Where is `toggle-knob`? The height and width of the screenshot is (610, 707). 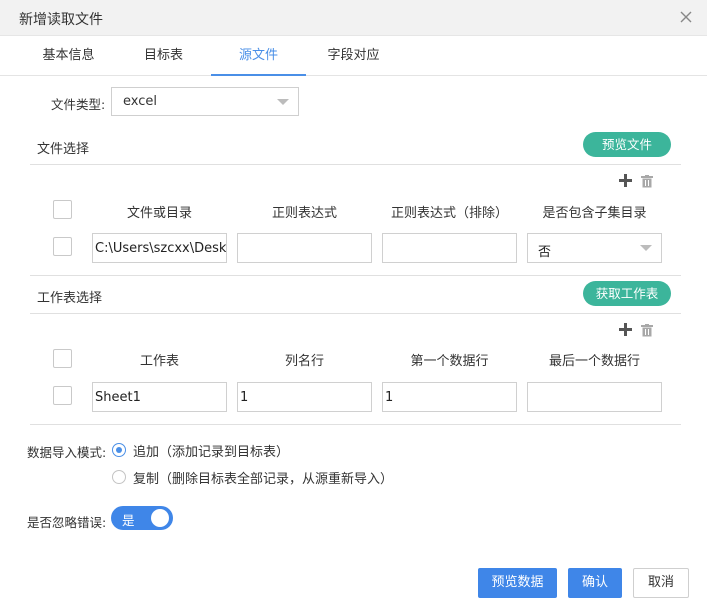
toggle-knob is located at coordinates (160, 518).